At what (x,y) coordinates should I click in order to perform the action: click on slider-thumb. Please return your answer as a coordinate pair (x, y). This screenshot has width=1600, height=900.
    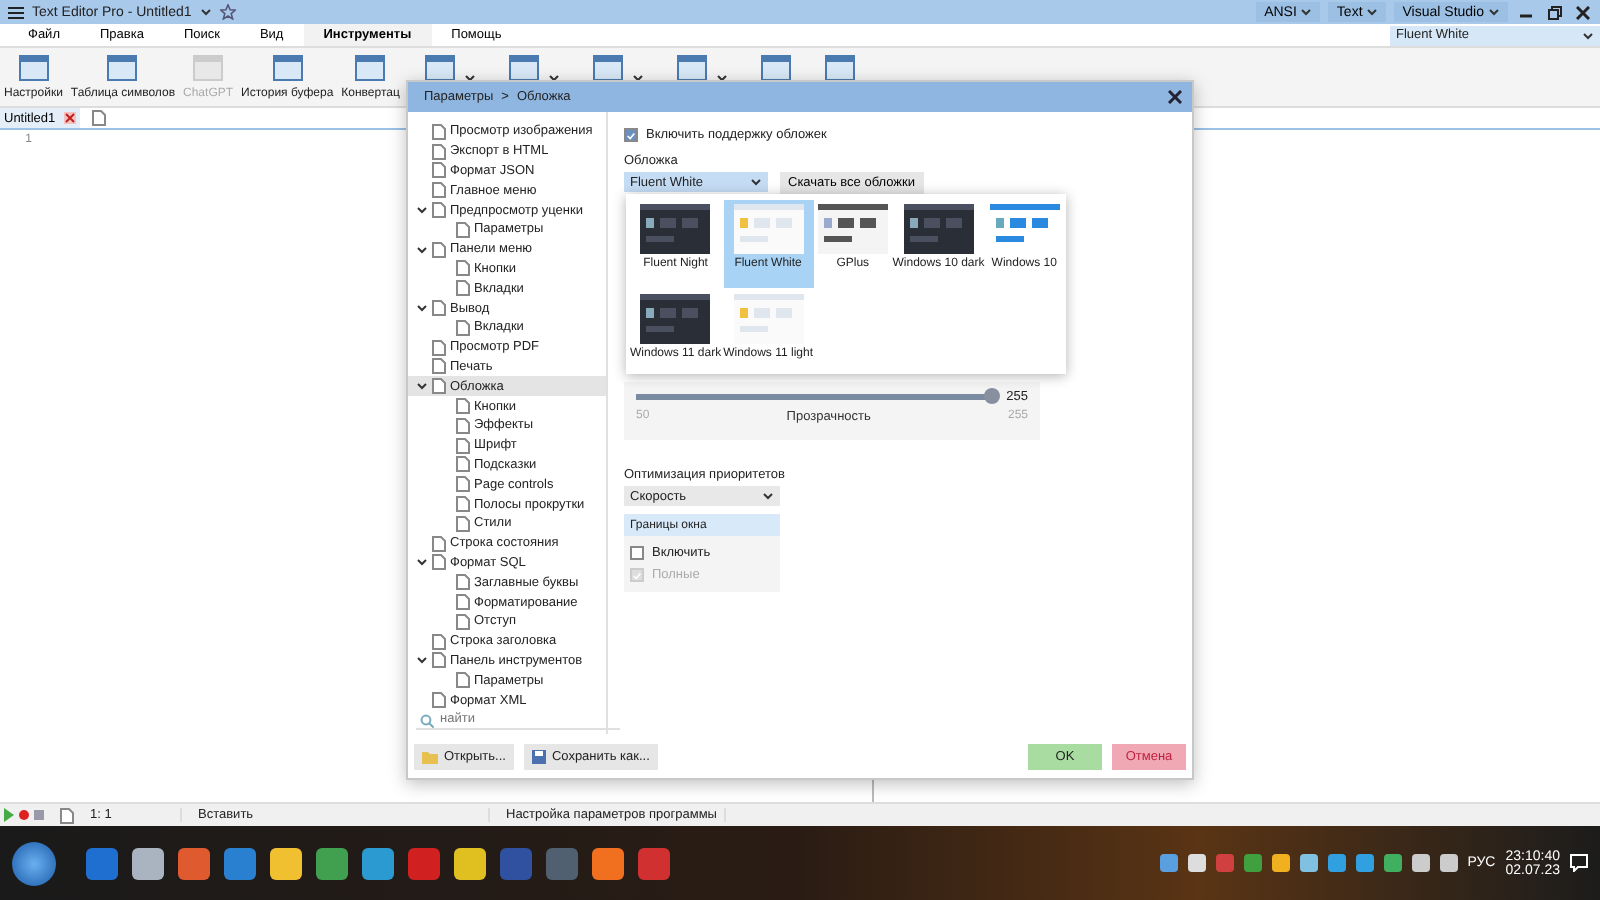
    Looking at the image, I should click on (992, 396).